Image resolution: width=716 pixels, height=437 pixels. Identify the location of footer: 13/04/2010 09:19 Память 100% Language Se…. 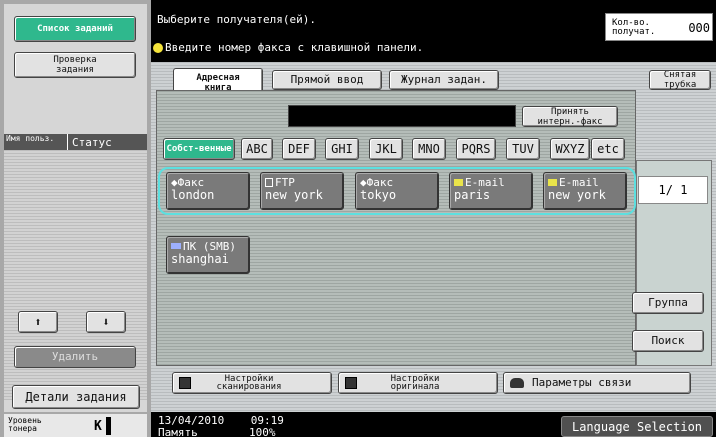
(433, 424).